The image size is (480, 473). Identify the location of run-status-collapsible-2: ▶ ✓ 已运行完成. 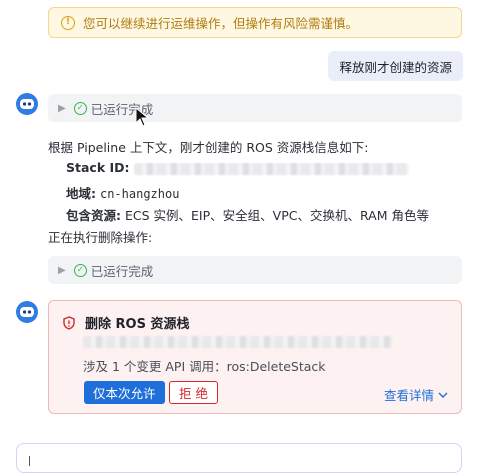
(255, 270).